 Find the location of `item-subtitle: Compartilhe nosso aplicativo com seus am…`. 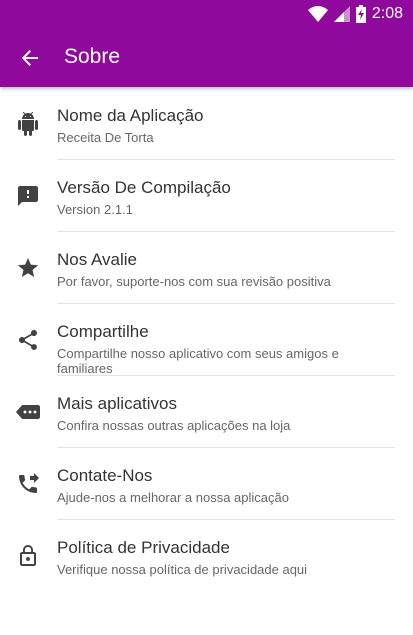

item-subtitle: Compartilhe nosso aplicativo com seus am… is located at coordinates (198, 361).